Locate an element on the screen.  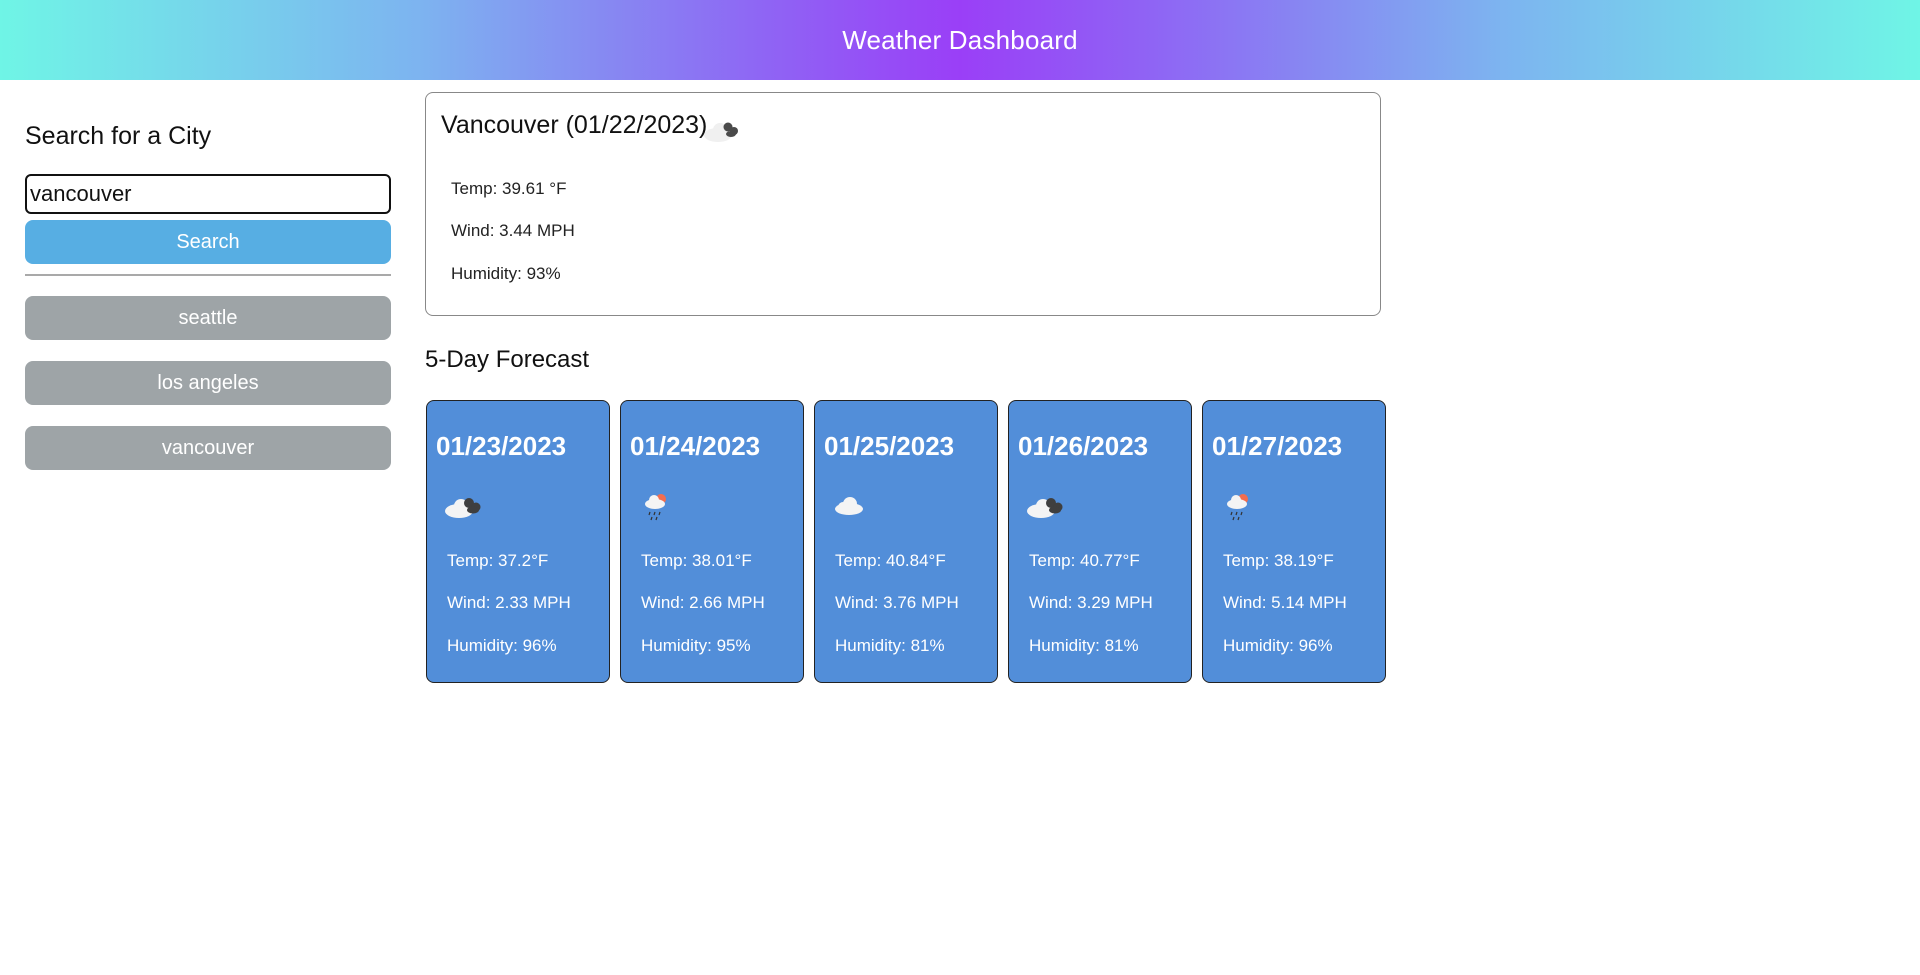
current-city-date: Vancouver (01/22/2023) is located at coordinates (574, 125).